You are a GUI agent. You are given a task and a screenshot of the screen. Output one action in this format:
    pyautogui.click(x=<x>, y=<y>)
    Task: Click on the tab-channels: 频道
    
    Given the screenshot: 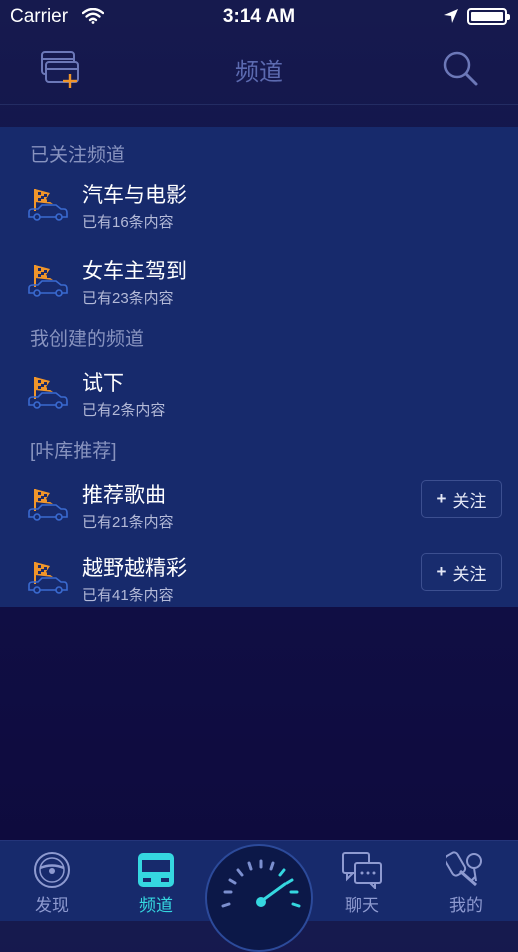 What is the action you would take?
    pyautogui.click(x=156, y=881)
    